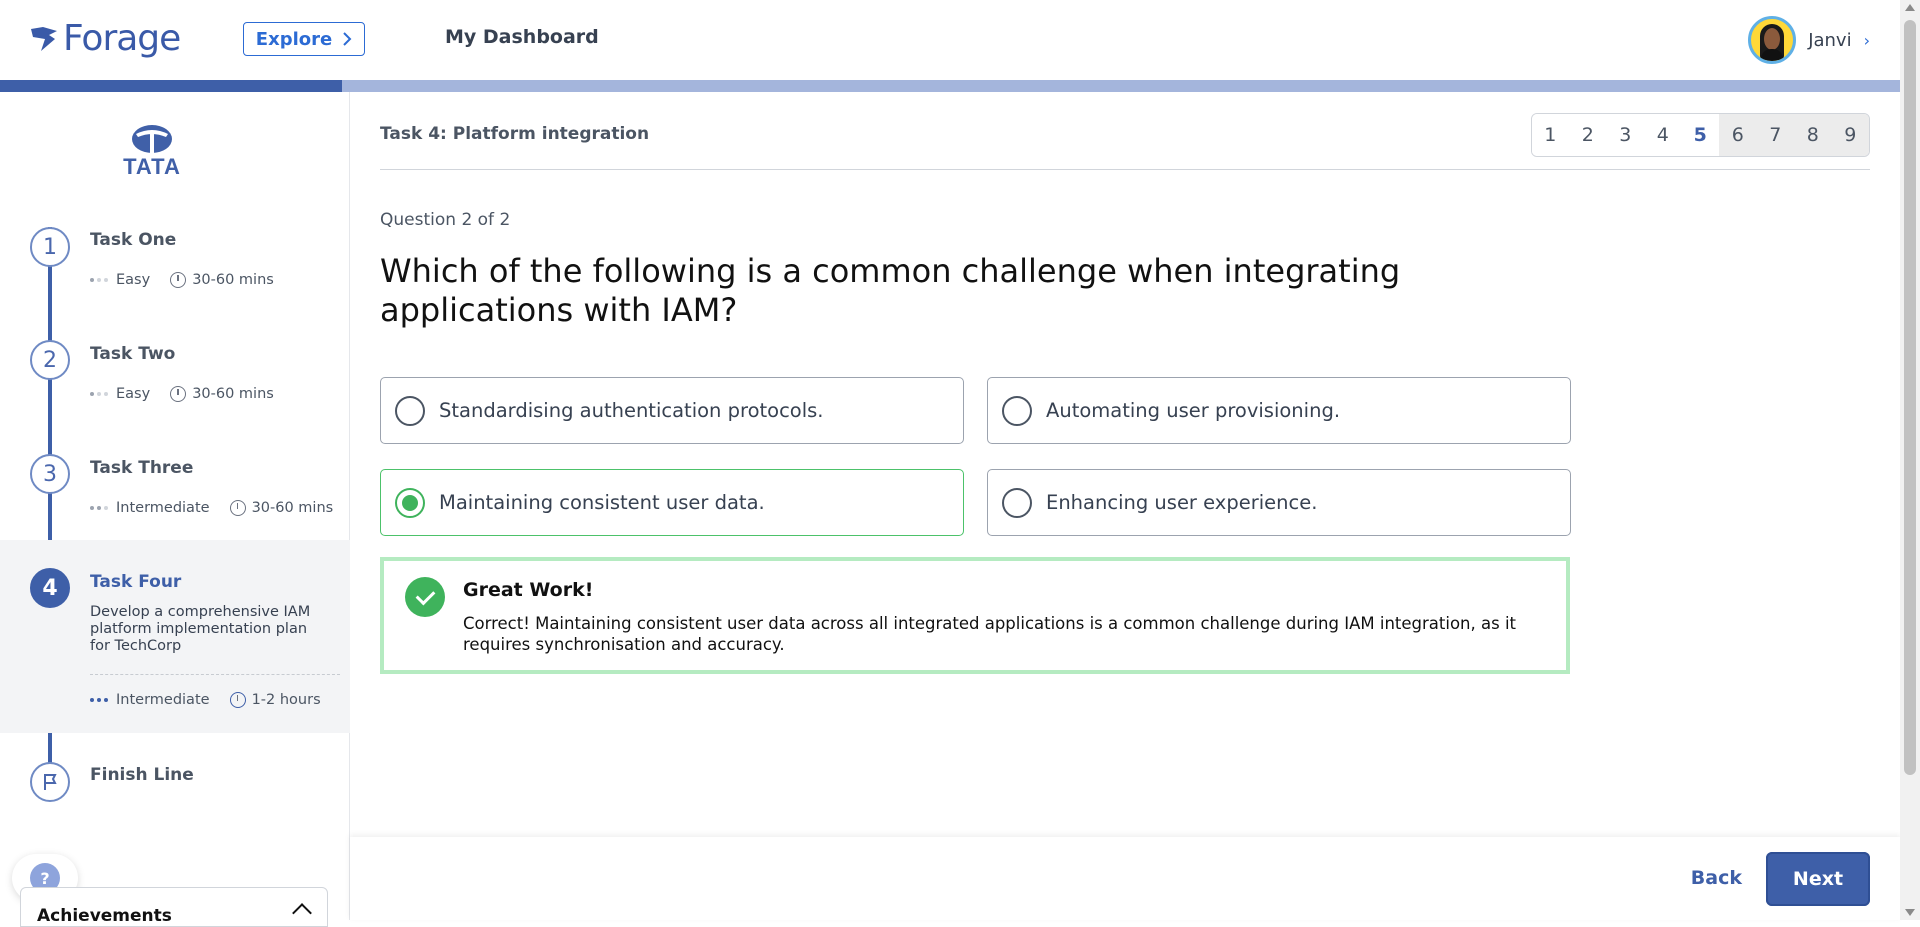 Image resolution: width=1920 pixels, height=927 pixels. I want to click on answer-option-1: Standardising authentication protocols., so click(672, 410).